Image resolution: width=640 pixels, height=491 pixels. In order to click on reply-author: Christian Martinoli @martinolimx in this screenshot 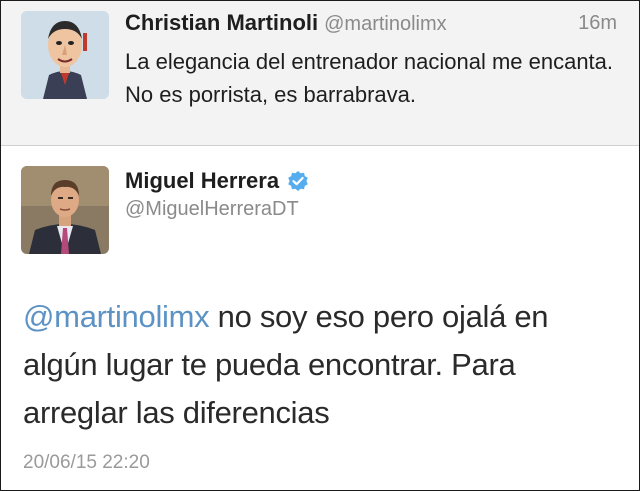, I will do `click(286, 23)`.